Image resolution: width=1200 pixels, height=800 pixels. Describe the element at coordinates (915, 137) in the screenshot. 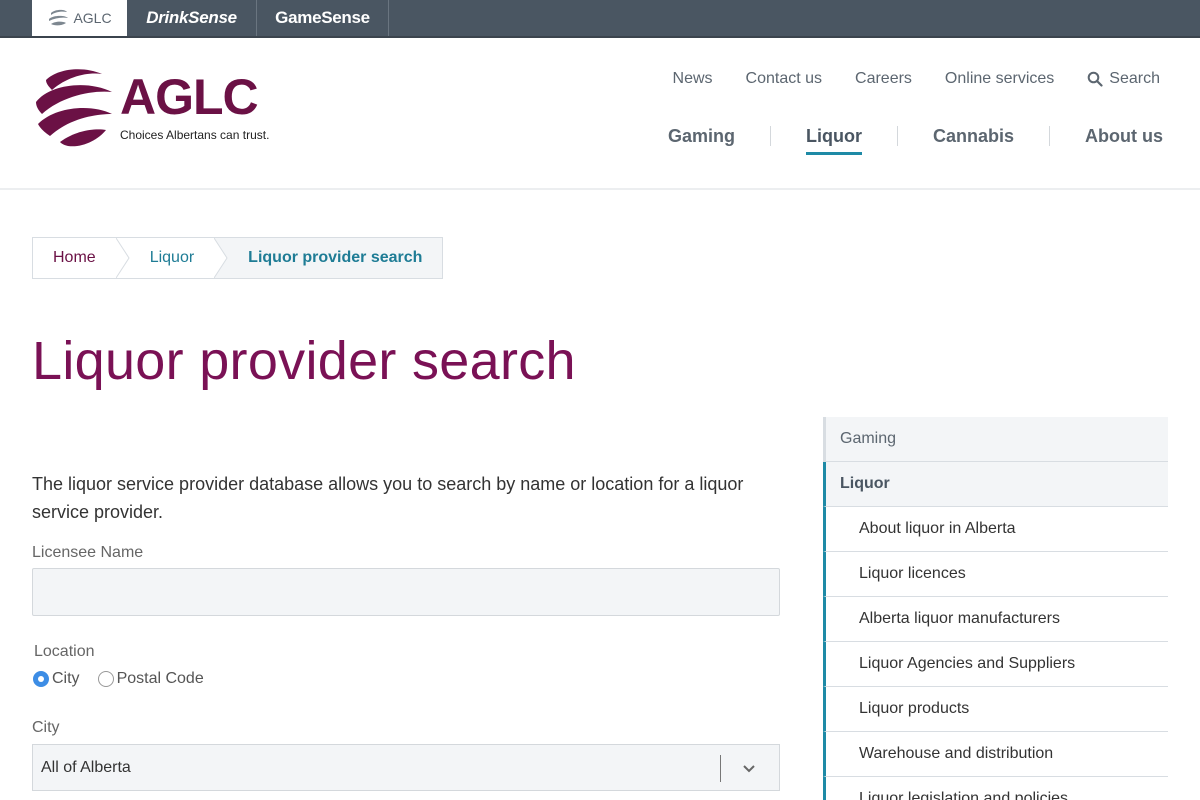

I see `main-nav: Gaming Liquor Cannabis About us` at that location.